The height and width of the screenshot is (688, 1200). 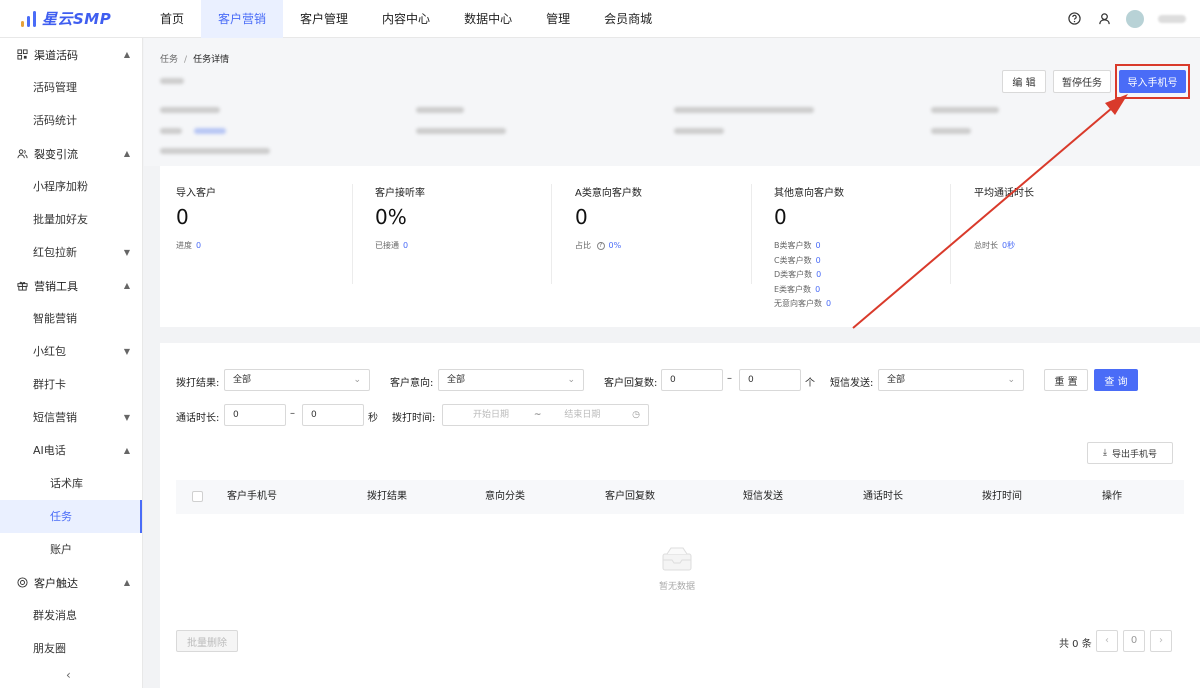 I want to click on call-result-select: 全部 ⌄, so click(x=297, y=380).